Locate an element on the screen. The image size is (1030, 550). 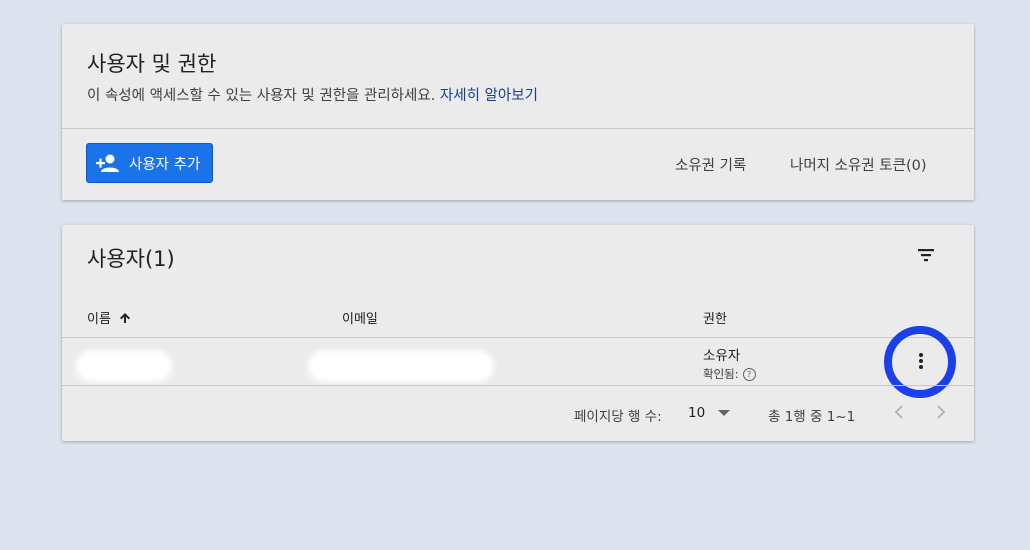
page-title: 사용자 및 권한 is located at coordinates (152, 64).